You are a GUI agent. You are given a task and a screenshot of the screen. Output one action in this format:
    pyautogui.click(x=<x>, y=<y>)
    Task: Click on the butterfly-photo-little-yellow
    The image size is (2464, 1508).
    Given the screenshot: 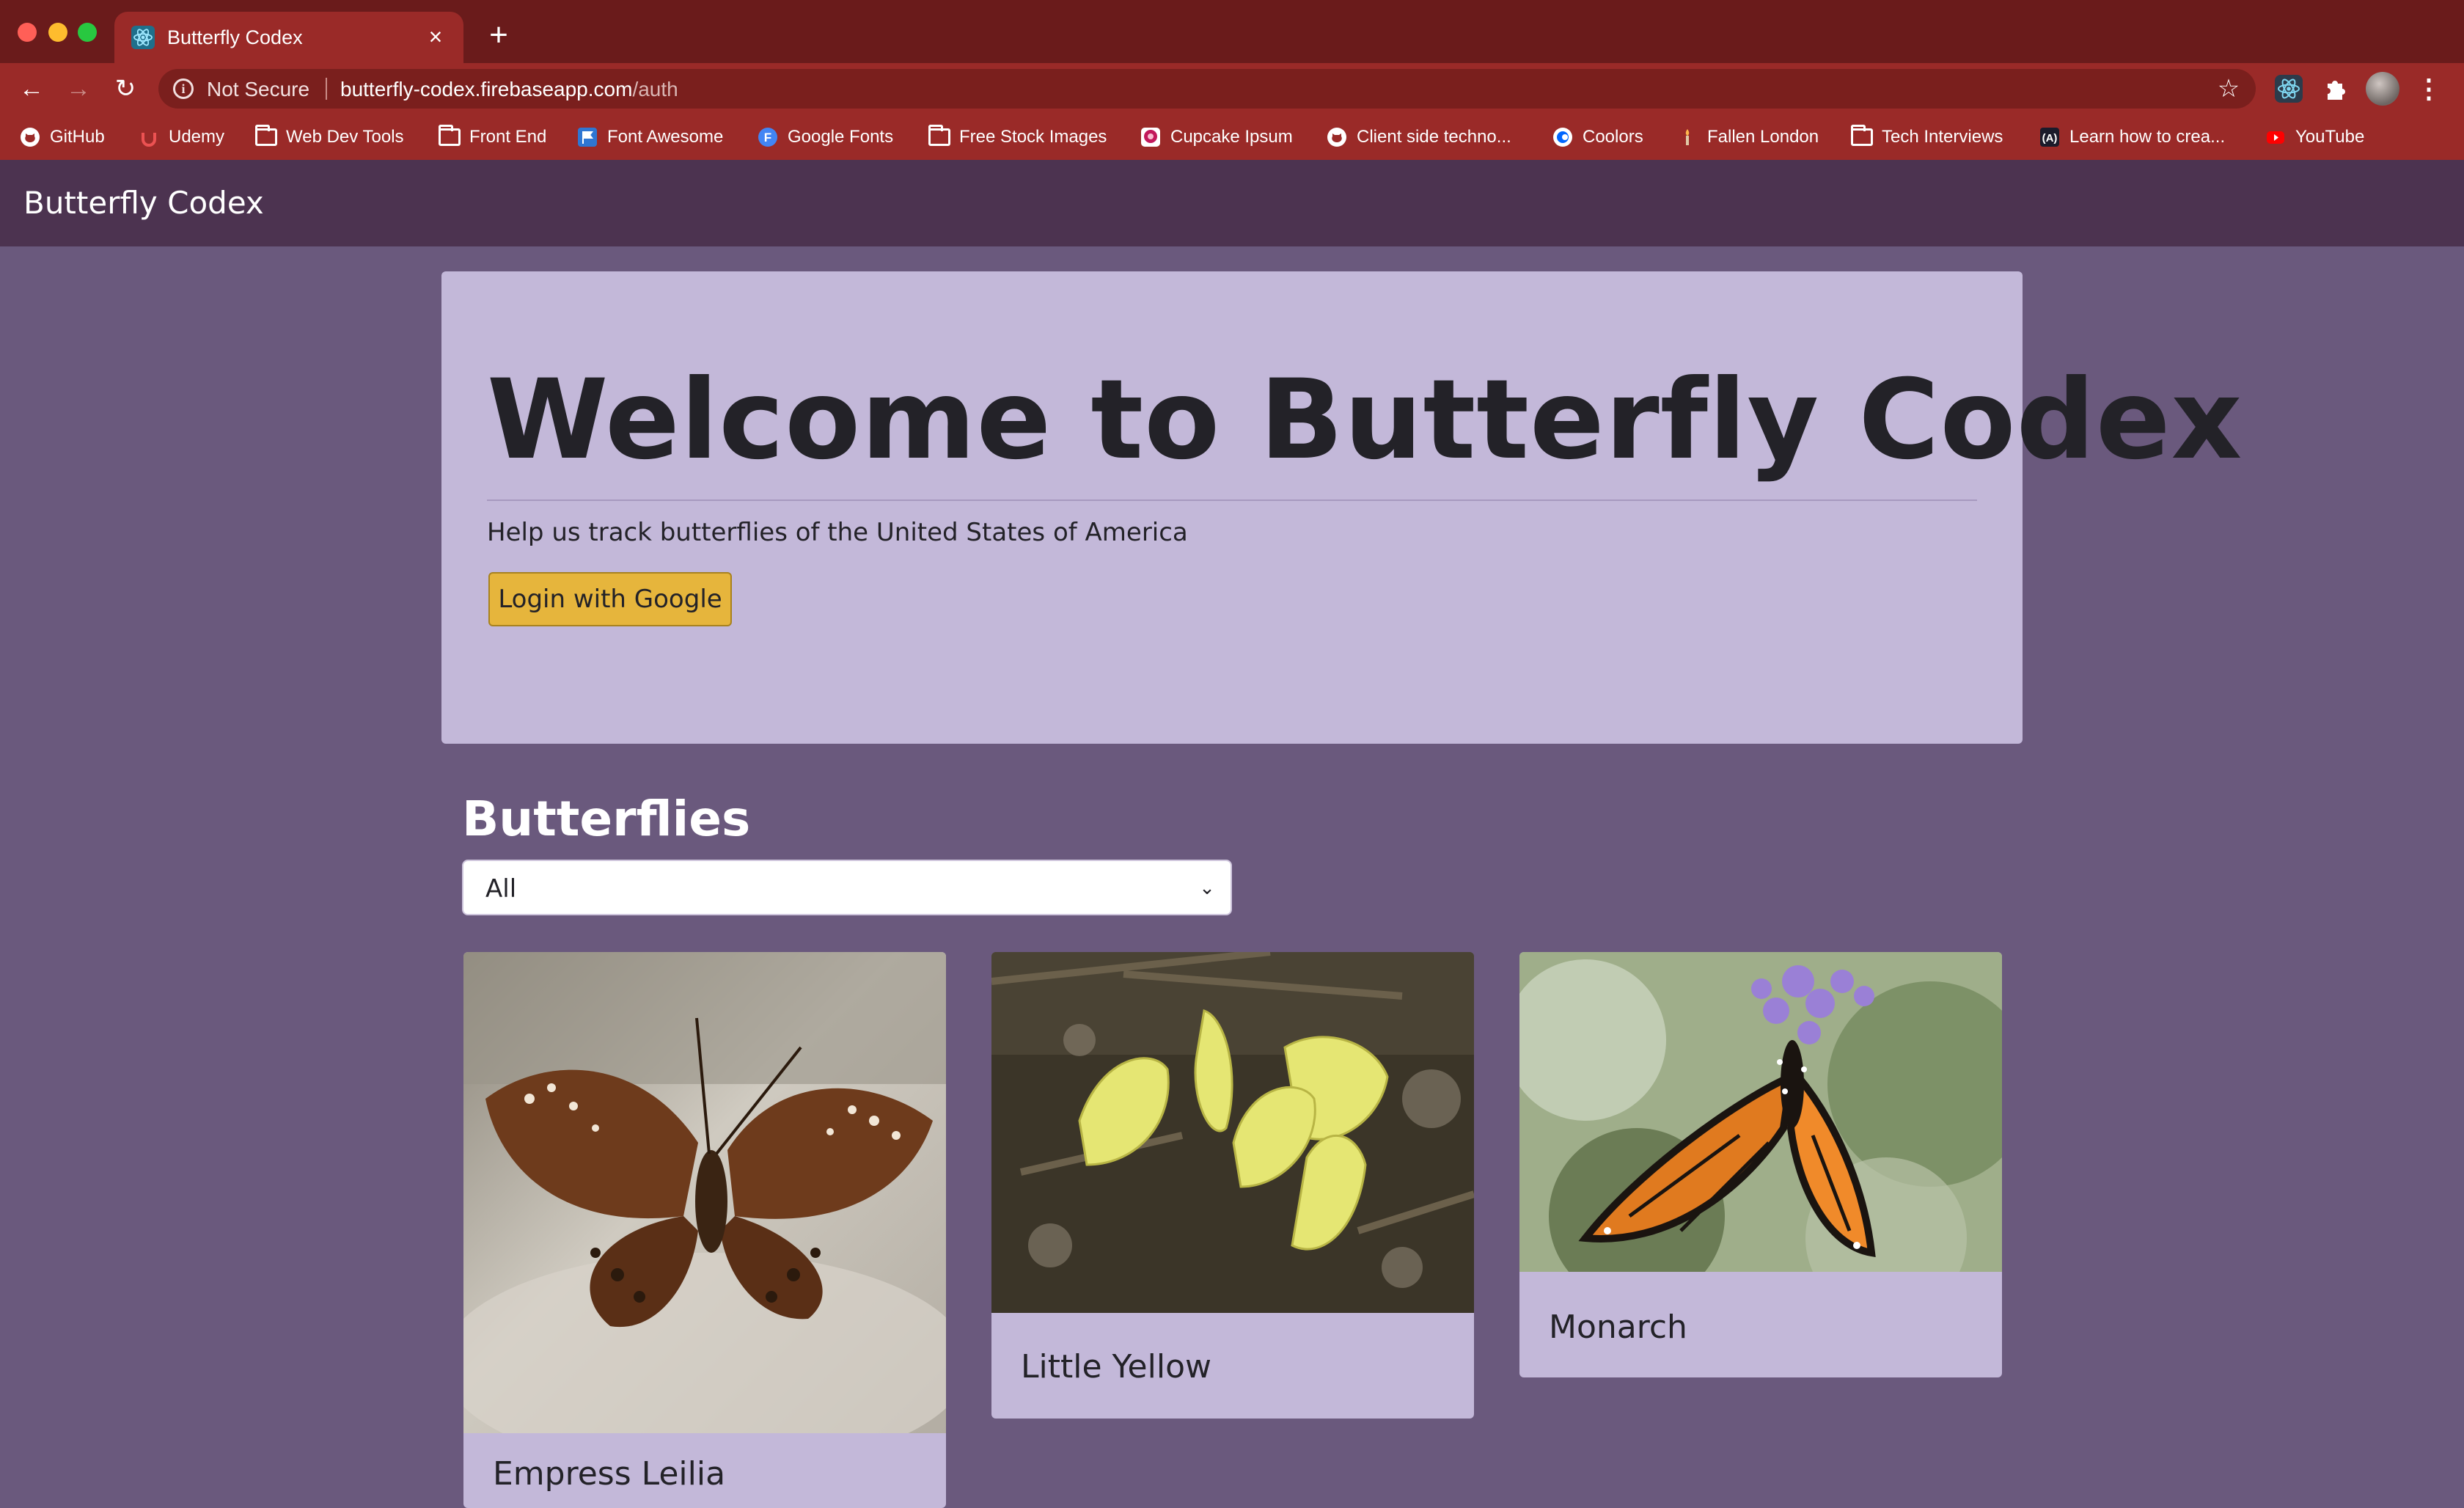 What is the action you would take?
    pyautogui.click(x=1232, y=1132)
    